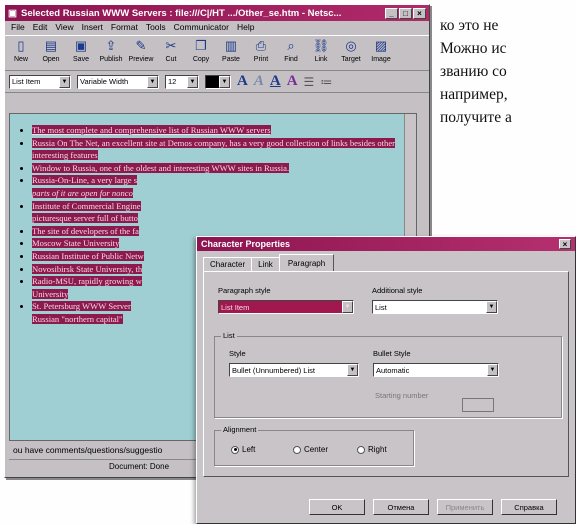 This screenshot has height=524, width=576. Describe the element at coordinates (201, 53) in the screenshot. I see `copy-button: ❐ Copy` at that location.